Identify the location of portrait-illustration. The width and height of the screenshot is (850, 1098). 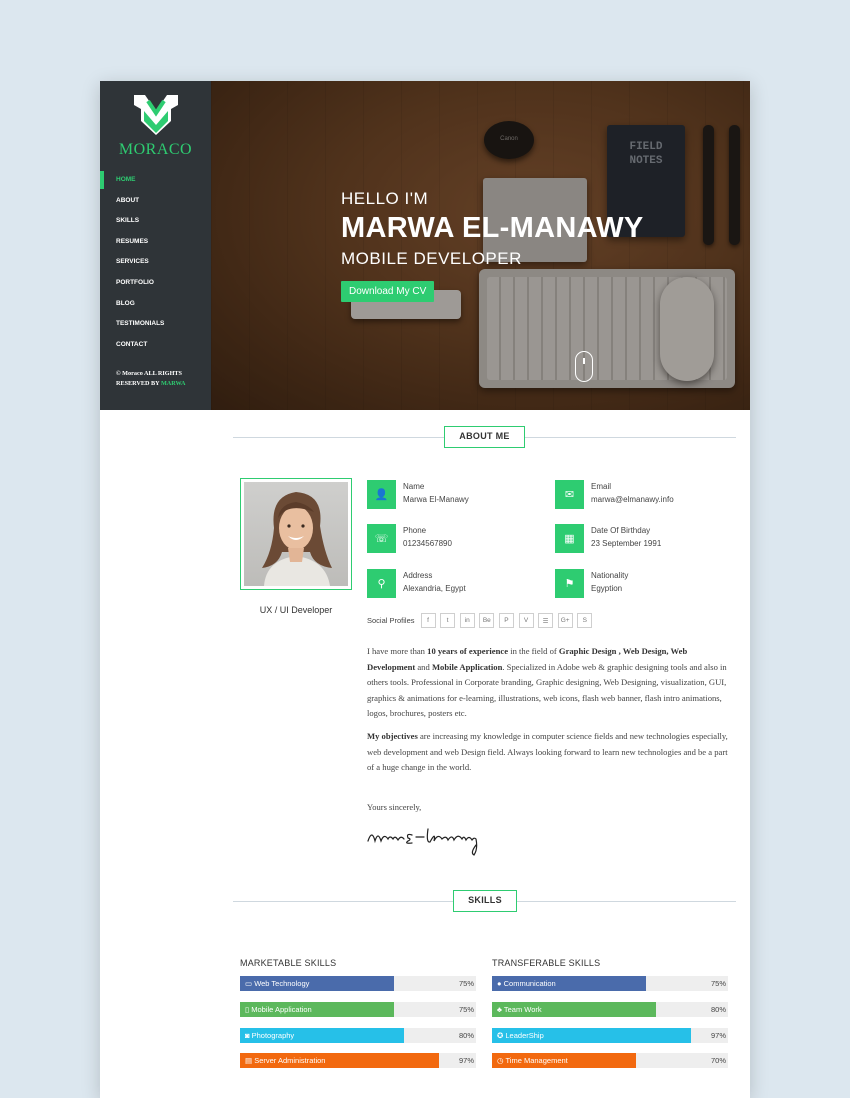
(297, 539).